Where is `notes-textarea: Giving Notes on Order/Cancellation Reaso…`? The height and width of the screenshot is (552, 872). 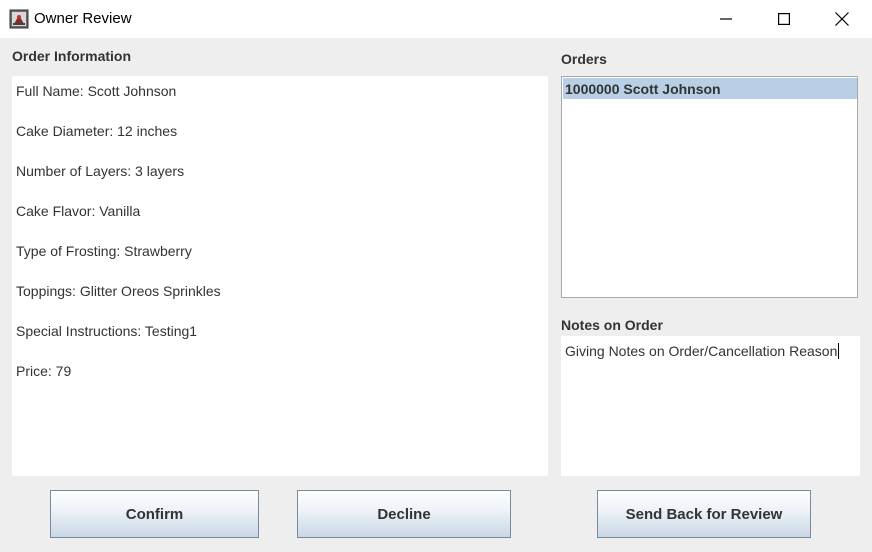
notes-textarea: Giving Notes on Order/Cancellation Reaso… is located at coordinates (710, 406).